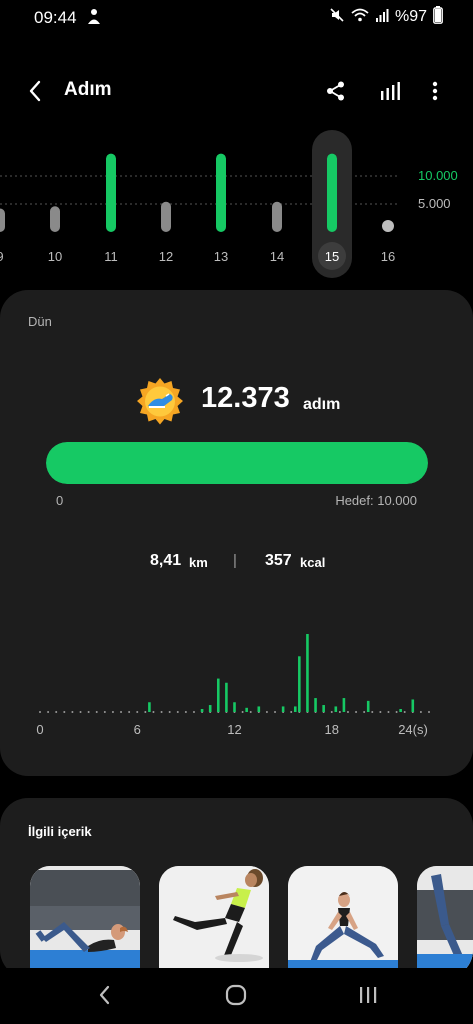 The height and width of the screenshot is (1024, 473). I want to click on wifi-icon, so click(360, 17).